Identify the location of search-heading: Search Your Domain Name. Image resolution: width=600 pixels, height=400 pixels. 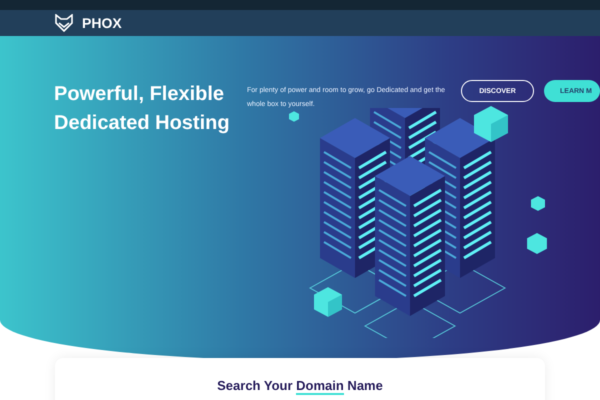
(300, 387).